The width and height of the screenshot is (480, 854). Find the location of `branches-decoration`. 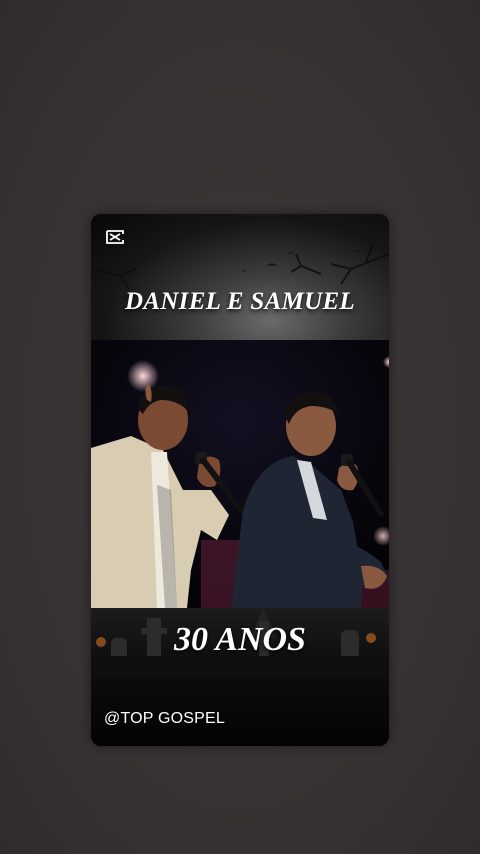

branches-decoration is located at coordinates (240, 266).